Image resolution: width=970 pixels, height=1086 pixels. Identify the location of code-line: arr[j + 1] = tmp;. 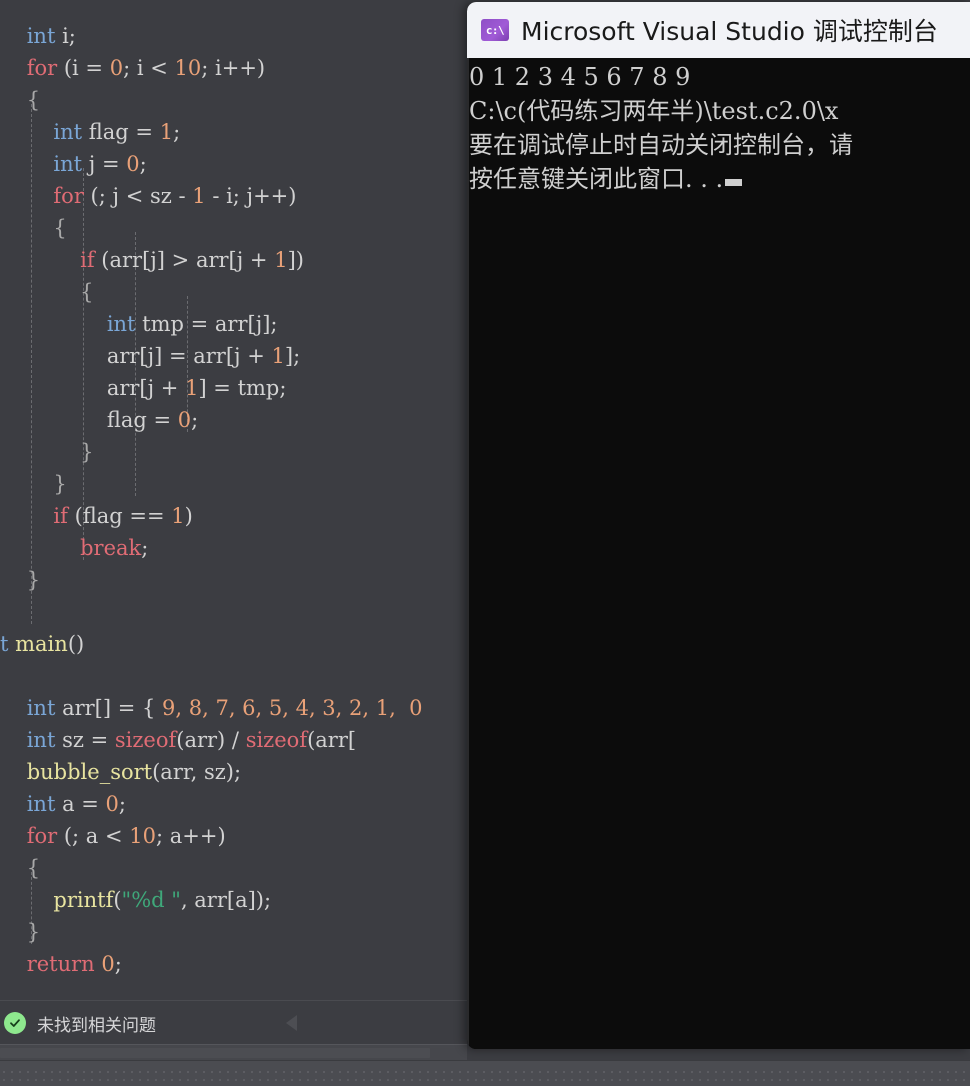
(233, 388).